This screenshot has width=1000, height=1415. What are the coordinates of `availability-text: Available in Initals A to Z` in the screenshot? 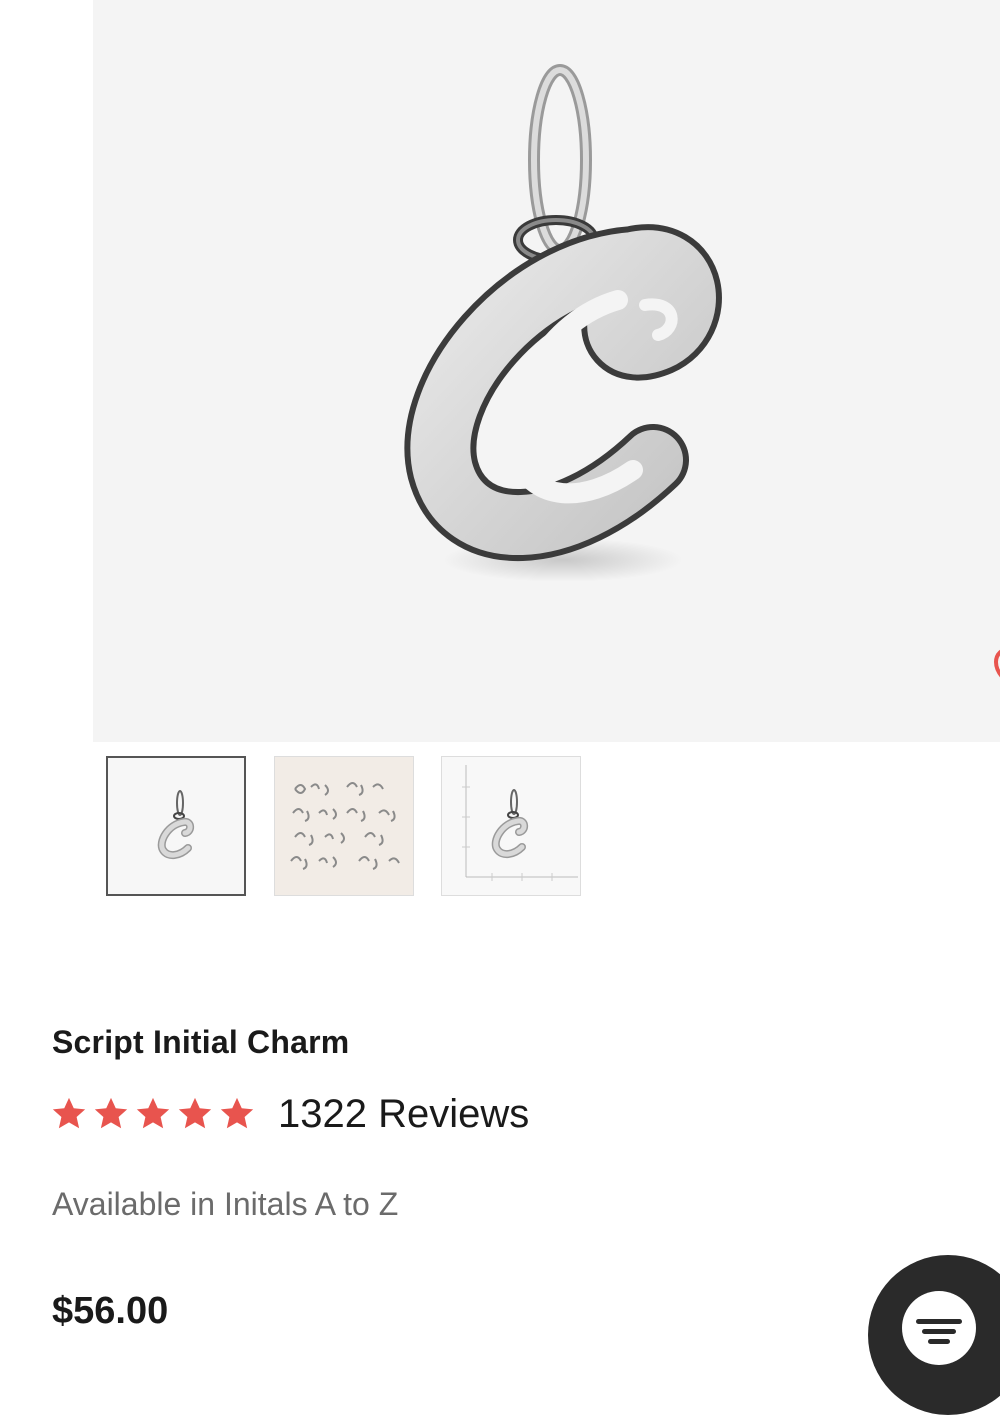 It's located at (225, 1204).